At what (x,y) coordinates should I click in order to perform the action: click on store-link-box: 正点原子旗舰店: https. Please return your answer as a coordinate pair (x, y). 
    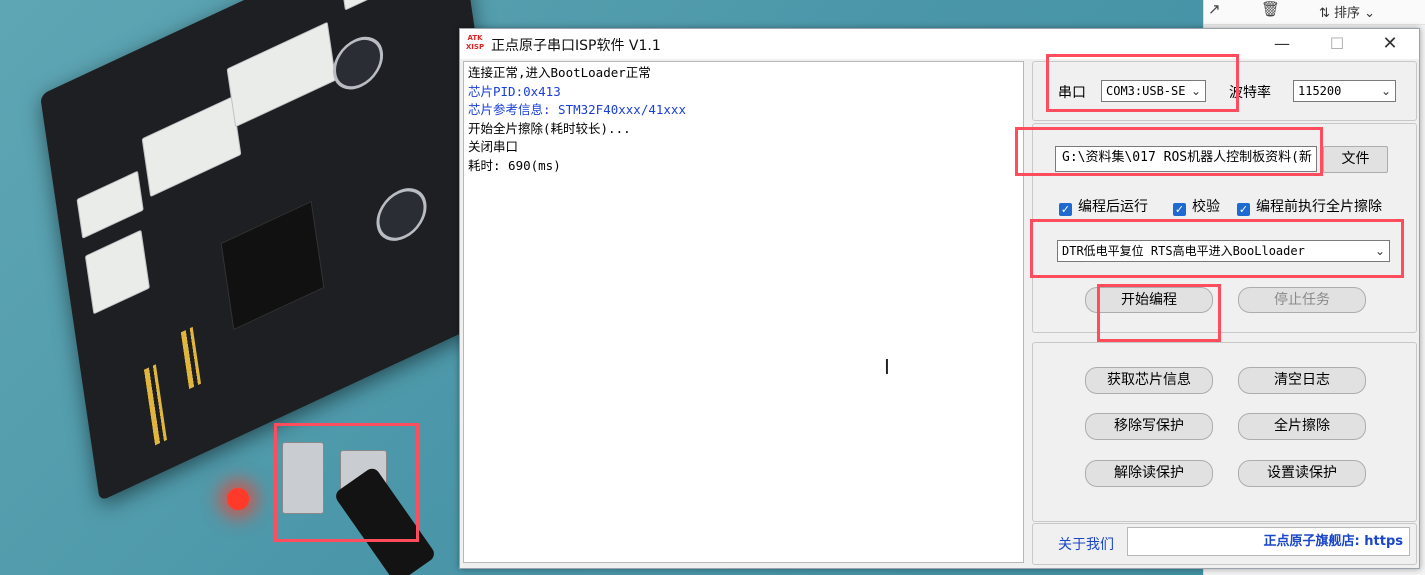
    Looking at the image, I should click on (1268, 541).